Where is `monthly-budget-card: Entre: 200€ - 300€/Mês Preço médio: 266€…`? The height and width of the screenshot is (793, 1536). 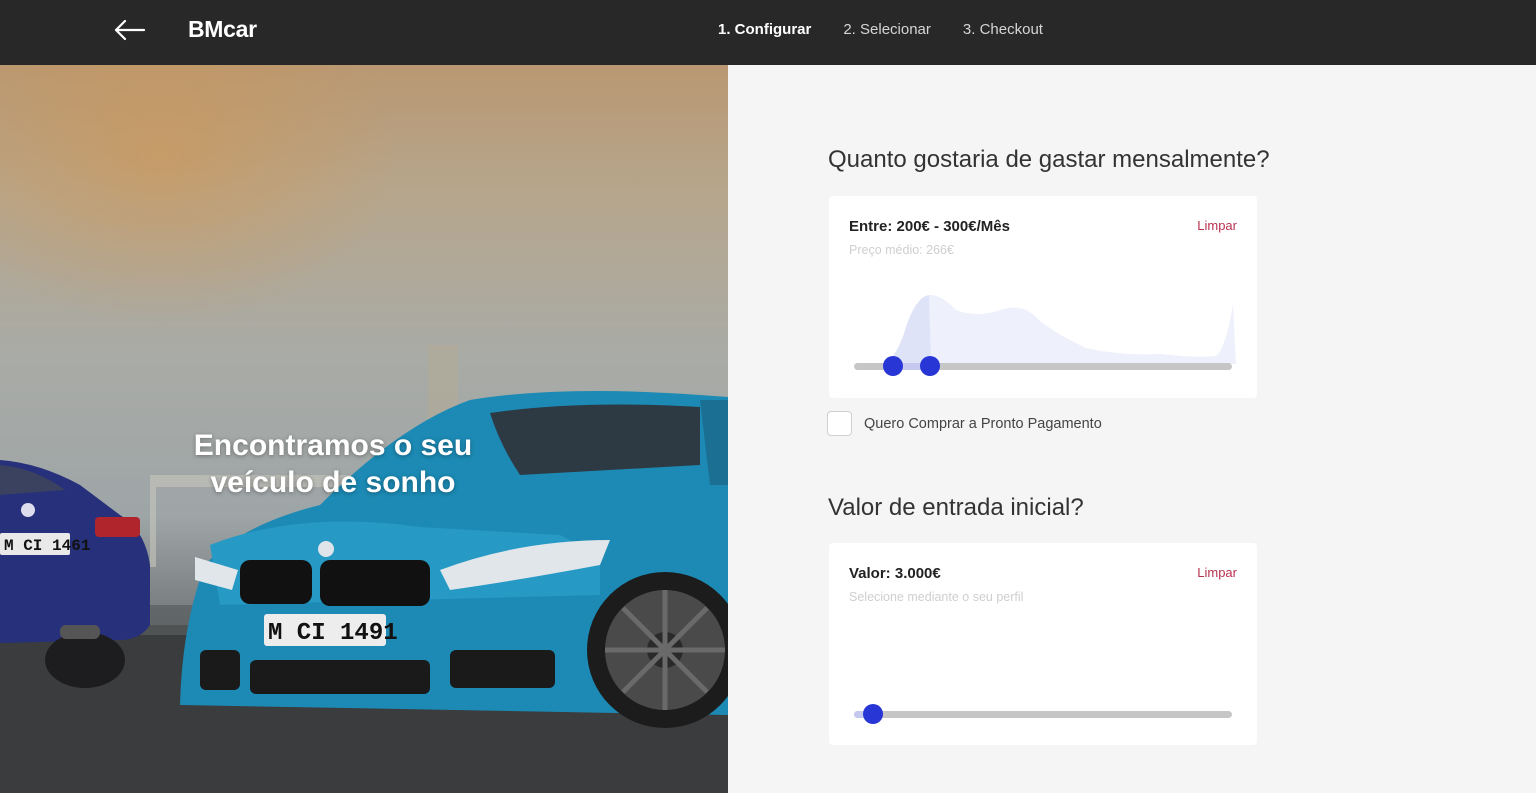 monthly-budget-card: Entre: 200€ - 300€/Mês Preço médio: 266€… is located at coordinates (1043, 297).